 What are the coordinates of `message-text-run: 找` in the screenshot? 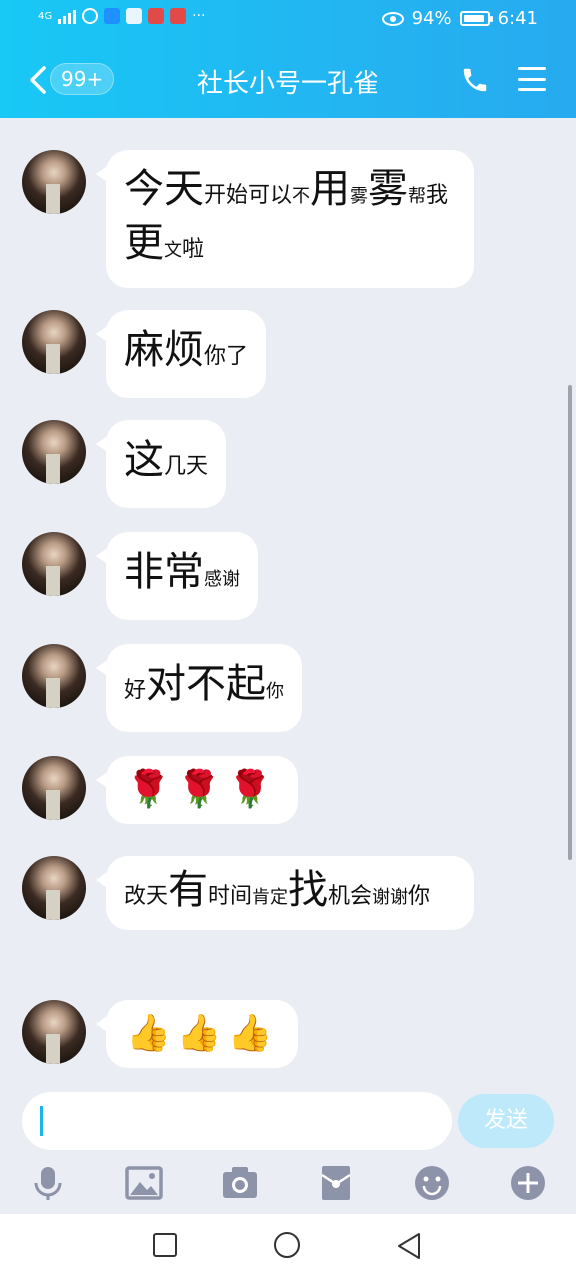 It's located at (308, 890).